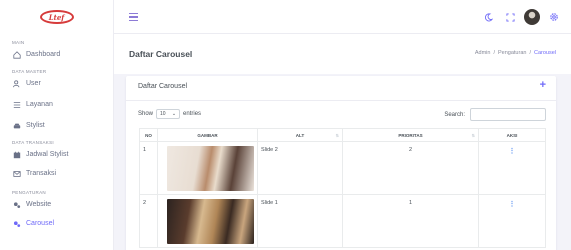 Image resolution: width=571 pixels, height=250 pixels. Describe the element at coordinates (508, 114) in the screenshot. I see `search-input` at that location.